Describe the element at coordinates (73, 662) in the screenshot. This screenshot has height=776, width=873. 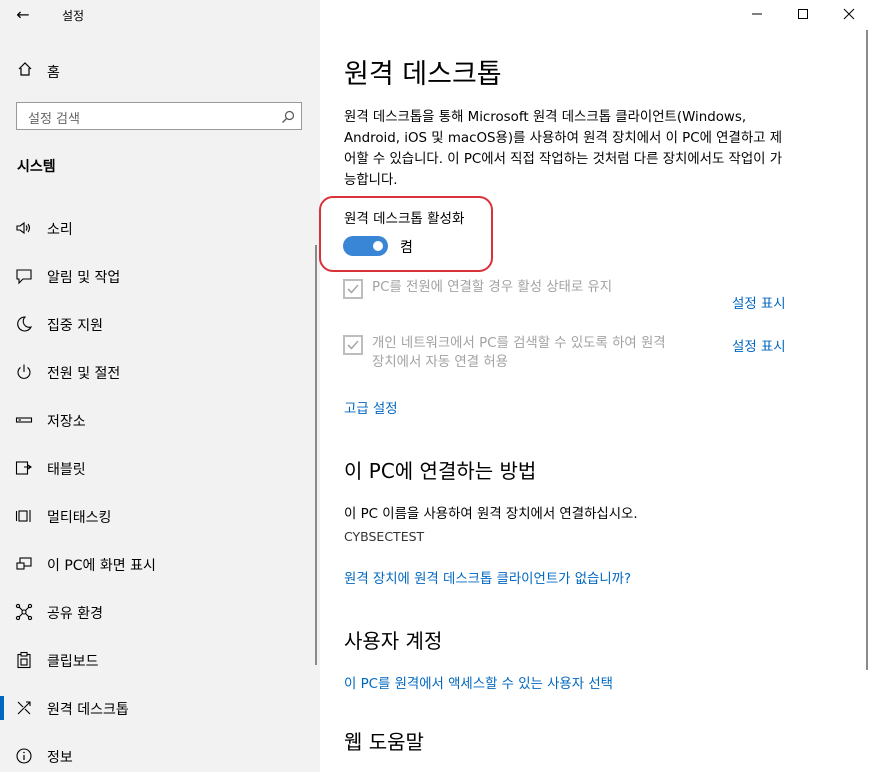
I see `sidebar-item-label: 클립보드` at that location.